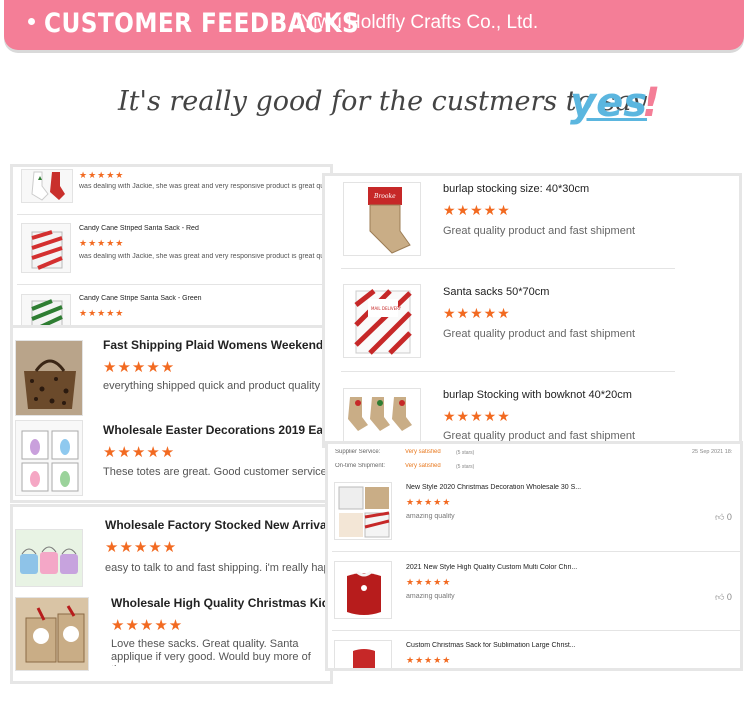 Image resolution: width=750 pixels, height=726 pixels. Describe the element at coordinates (417, 22) in the screenshot. I see `company-name: /Yiwu Holdfly Crafts Co., Ltd.` at that location.